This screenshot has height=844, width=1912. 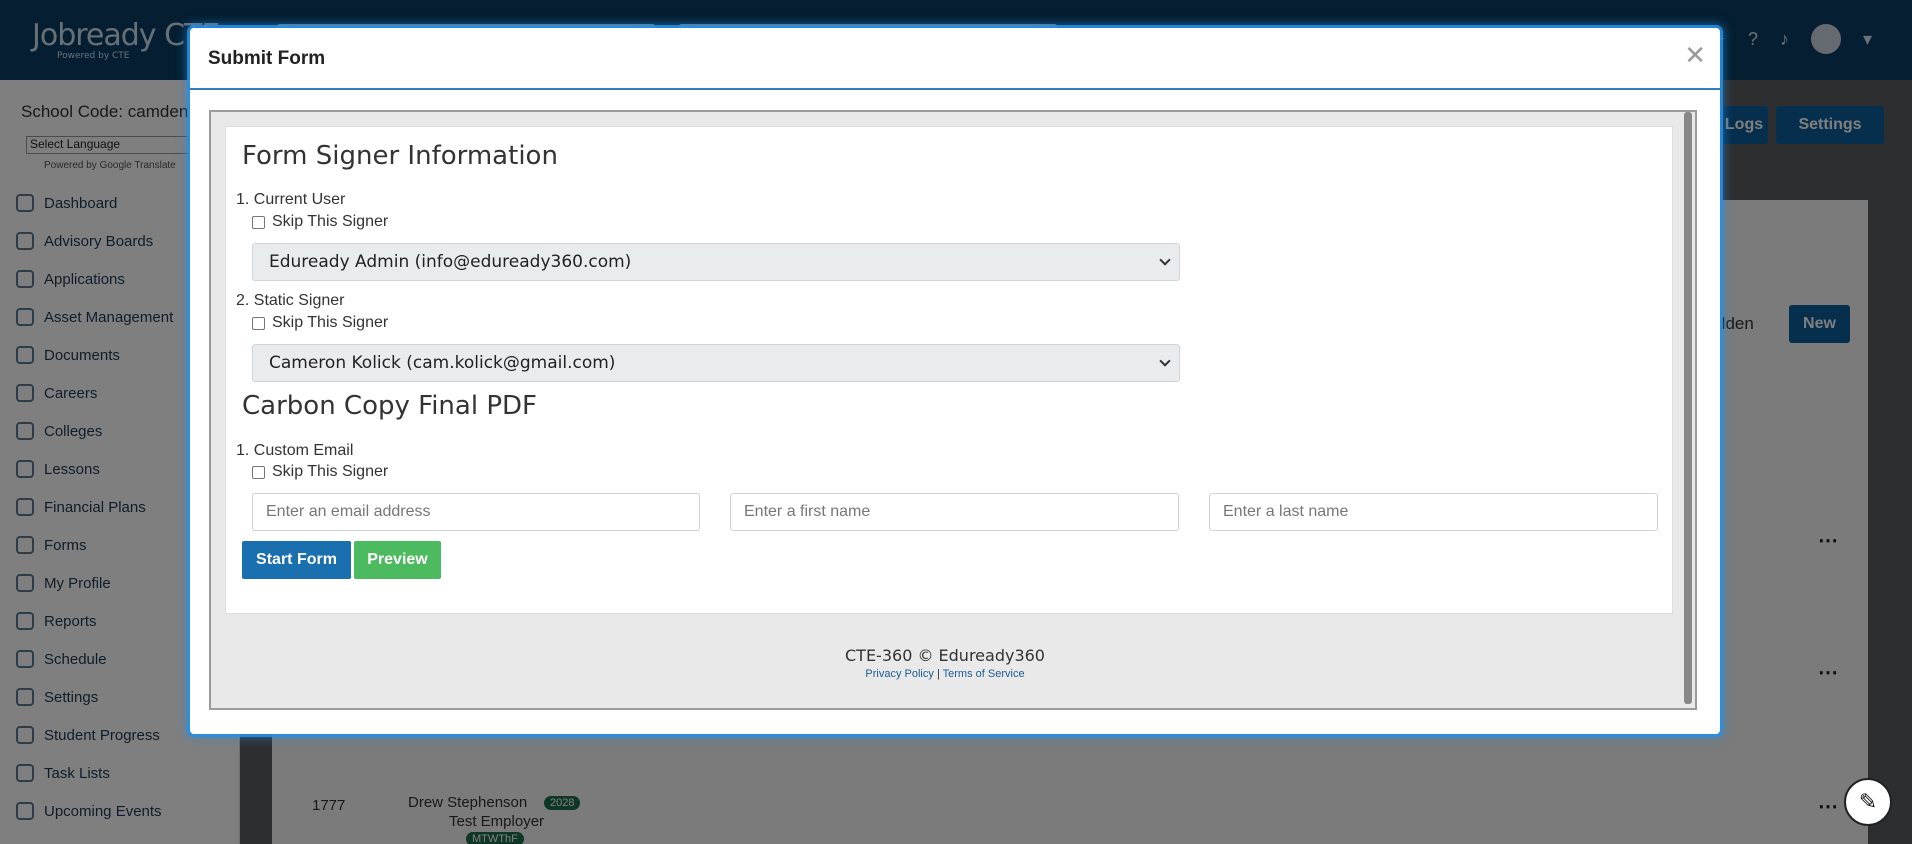 I want to click on cc-1-skip: Skip This Signer, so click(x=320, y=472).